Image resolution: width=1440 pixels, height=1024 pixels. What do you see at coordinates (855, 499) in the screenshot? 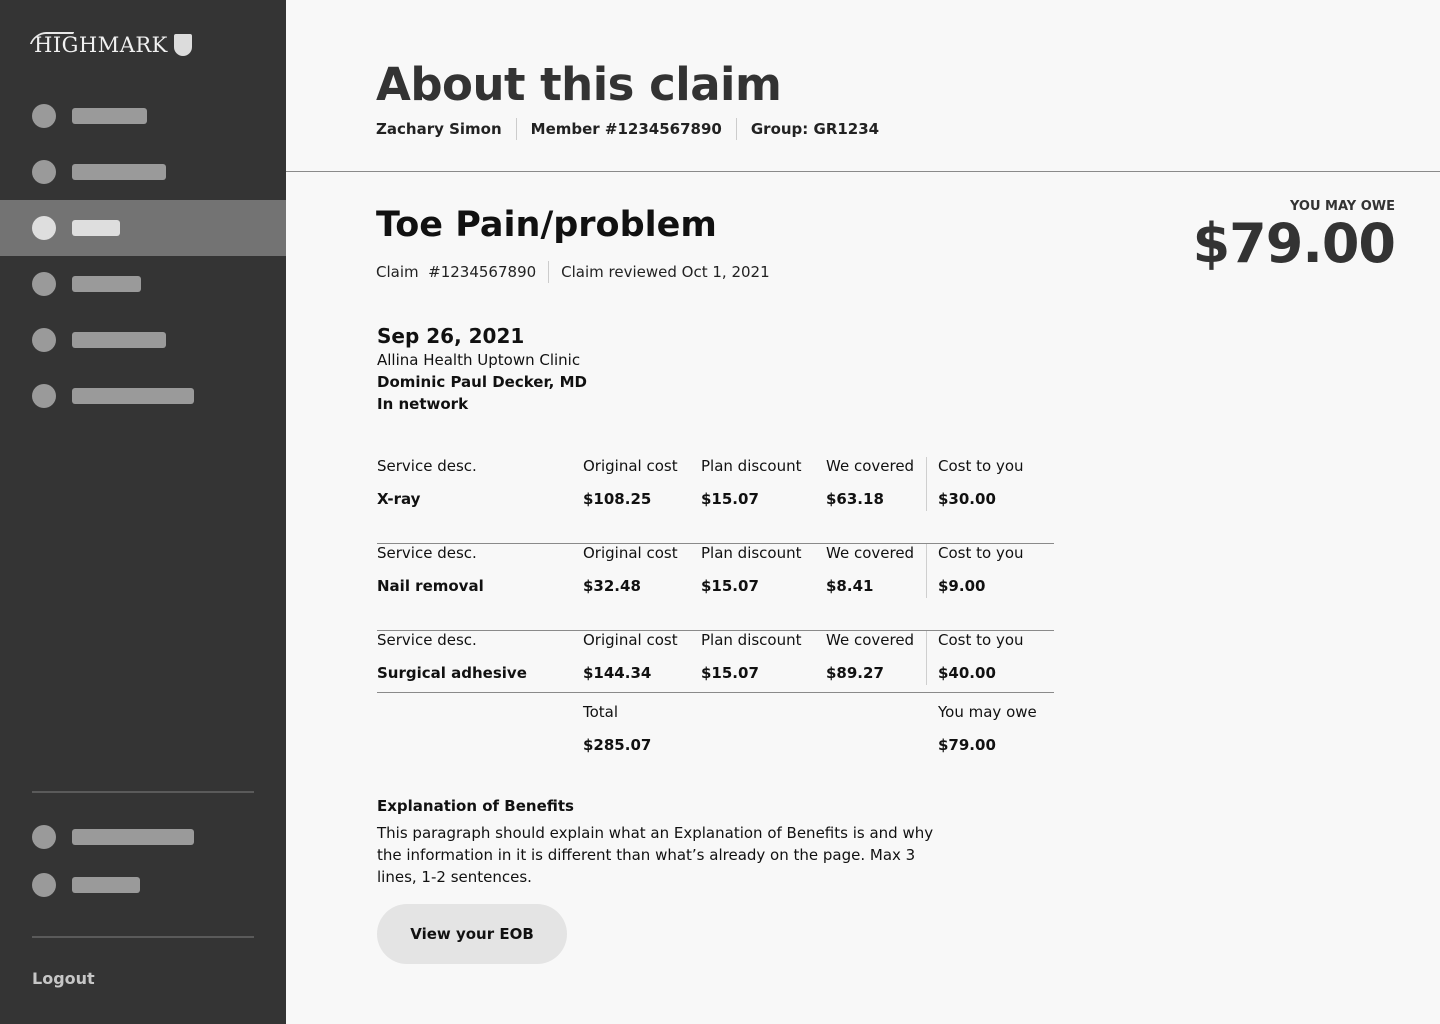
I see `we-covered: $63.18` at bounding box center [855, 499].